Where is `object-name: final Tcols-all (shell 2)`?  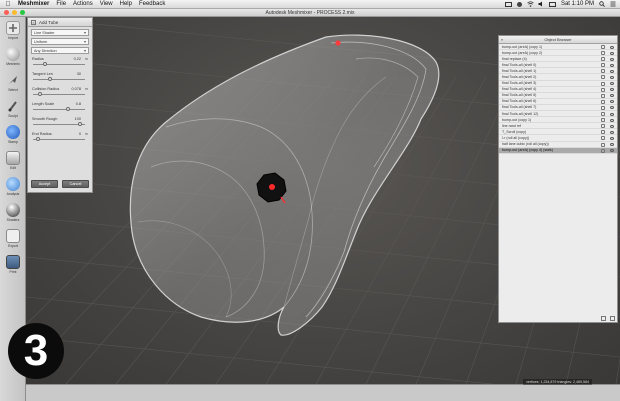 object-name: final Tcols-all (shell 2) is located at coordinates (519, 77).